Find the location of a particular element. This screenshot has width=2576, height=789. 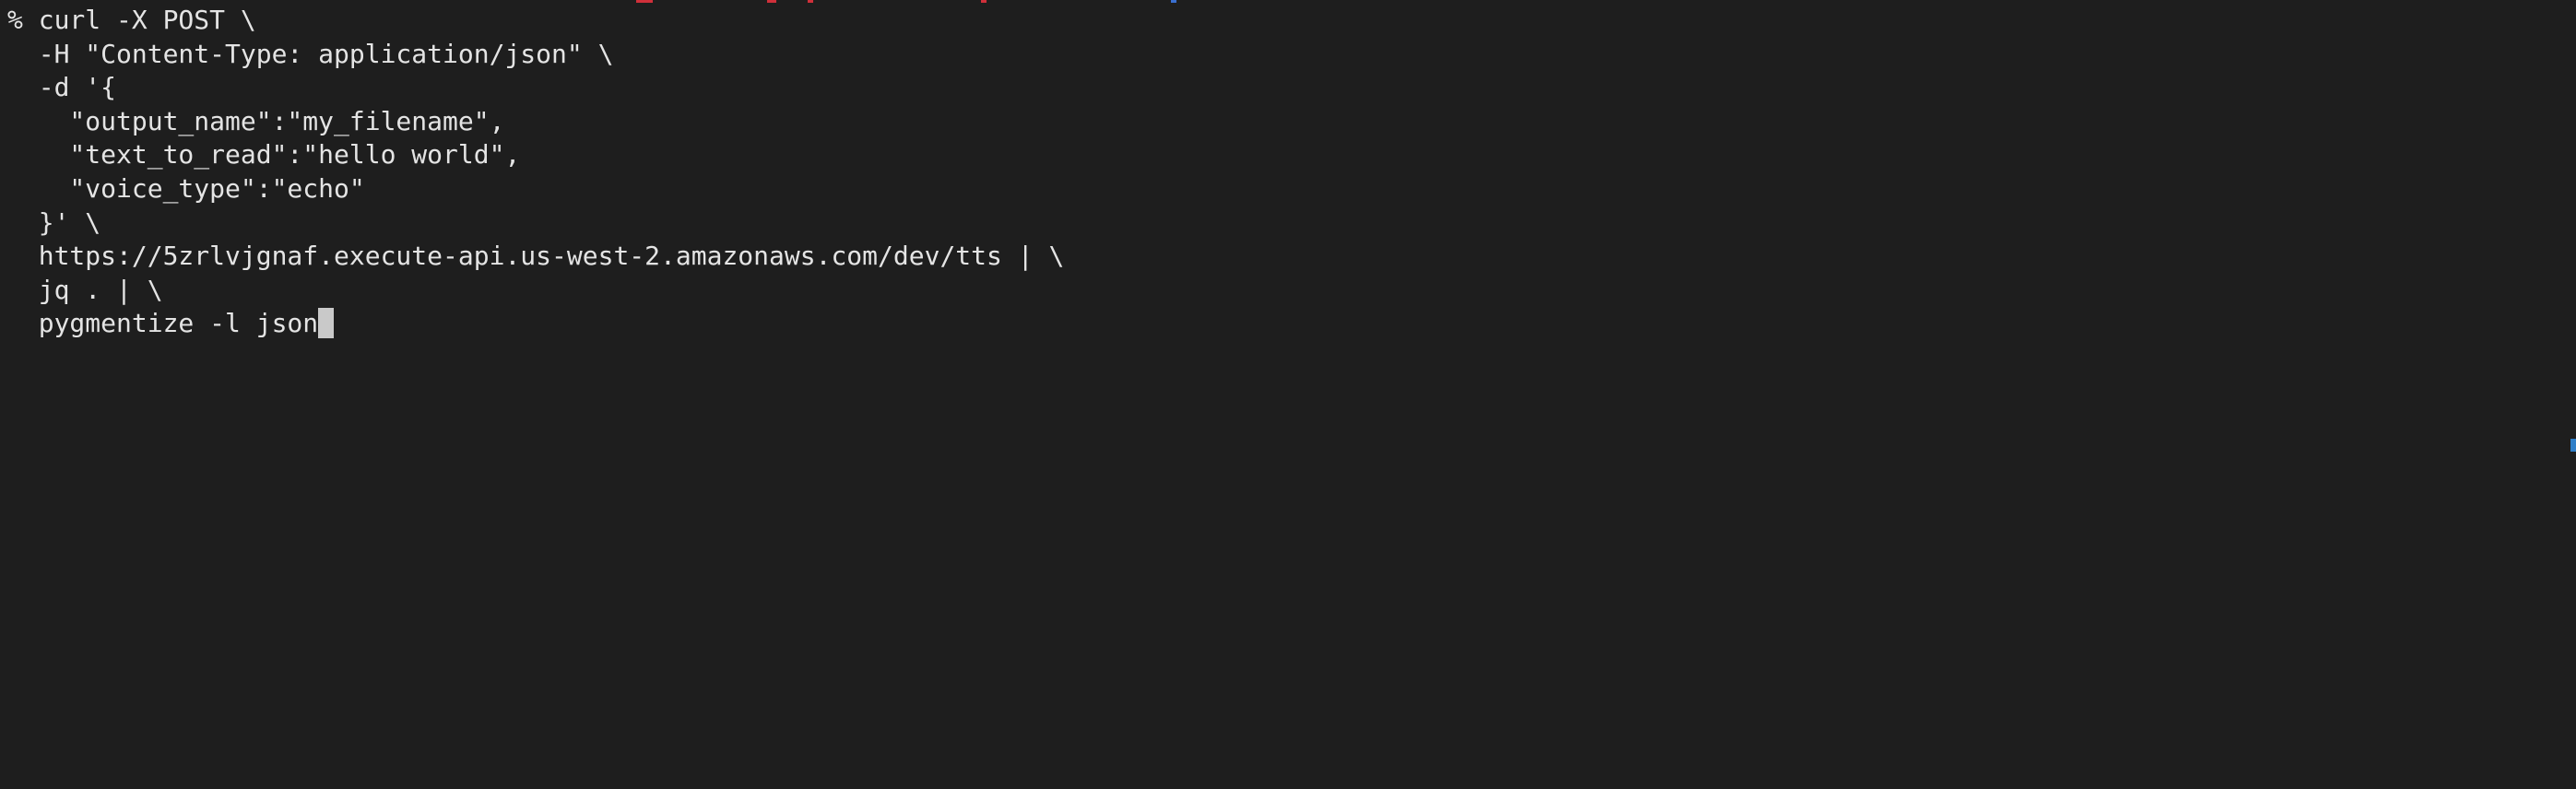

command-line: }' \ is located at coordinates (54, 222).